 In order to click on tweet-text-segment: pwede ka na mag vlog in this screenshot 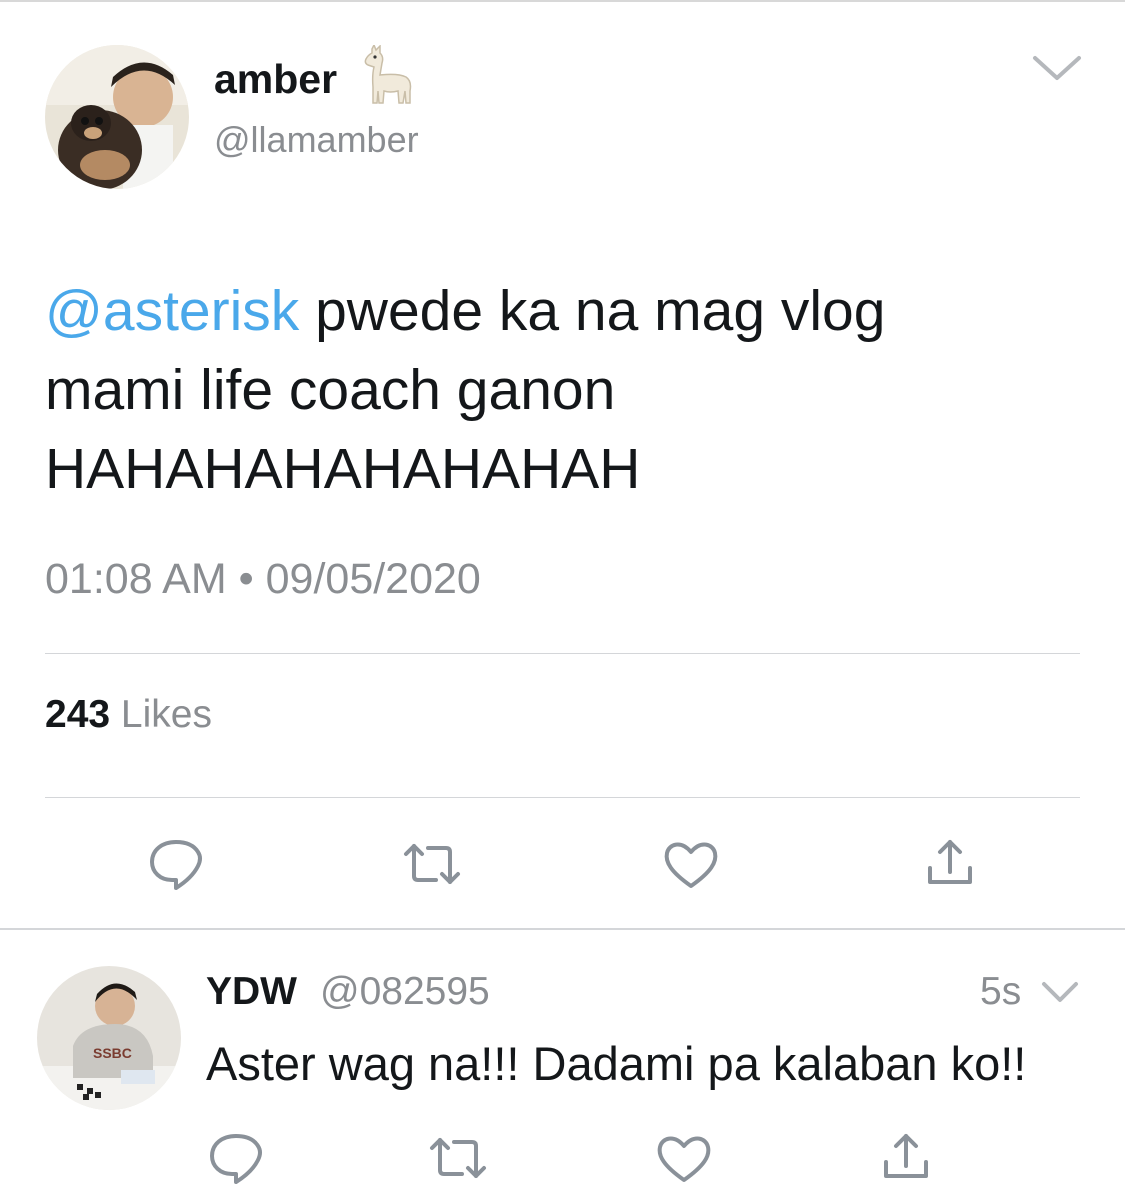, I will do `click(592, 311)`.